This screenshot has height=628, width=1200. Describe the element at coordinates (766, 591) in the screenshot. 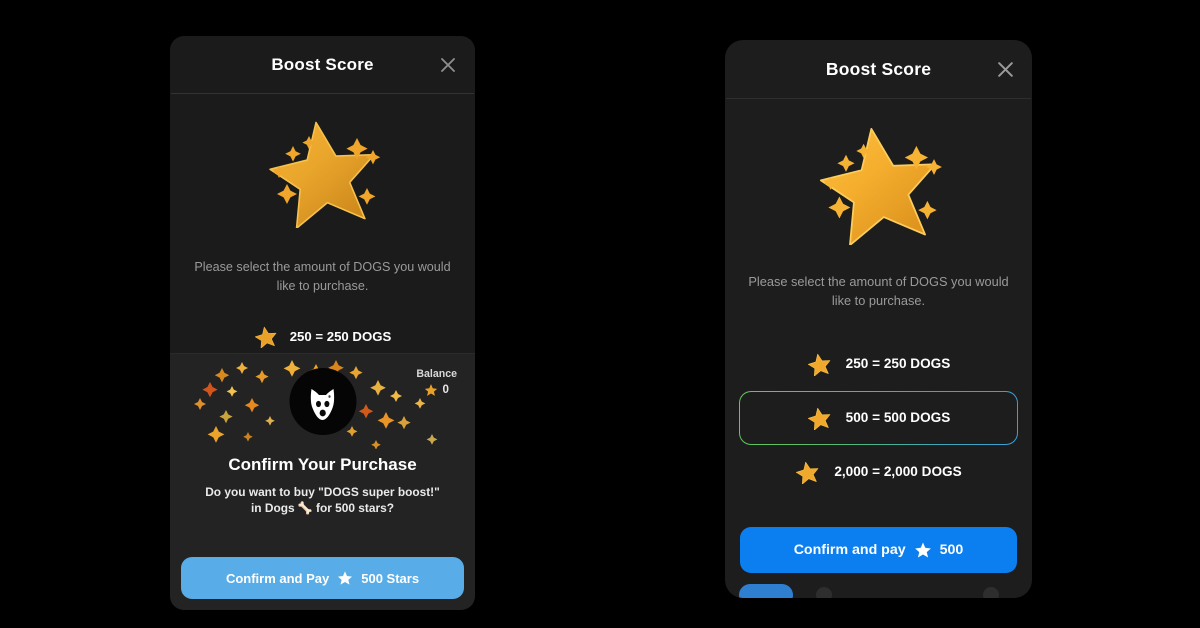

I see `cutoff-blue-pill` at that location.